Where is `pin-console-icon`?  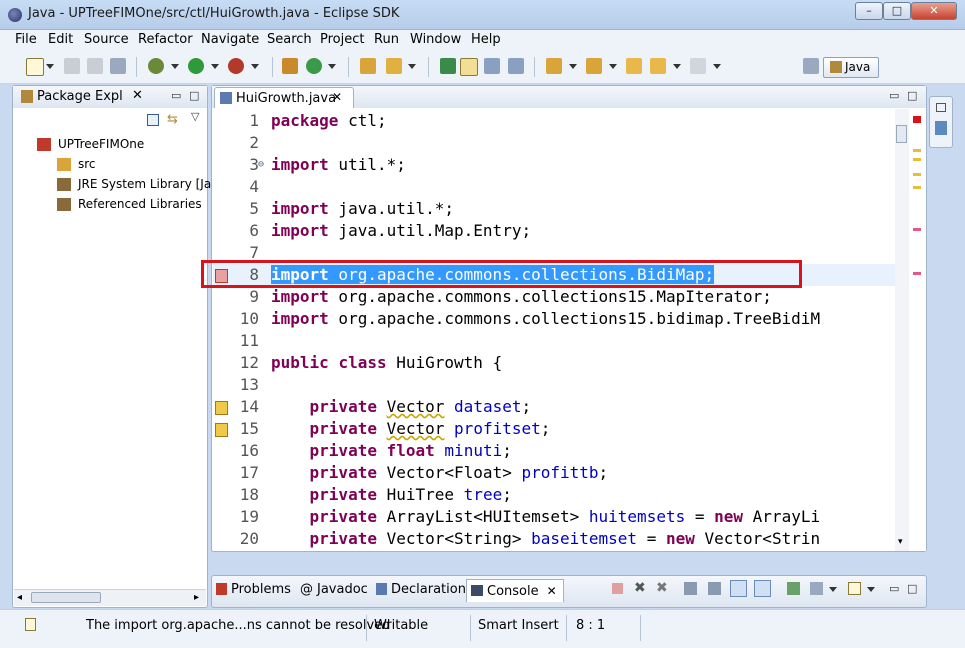
pin-console-icon is located at coordinates (793, 588).